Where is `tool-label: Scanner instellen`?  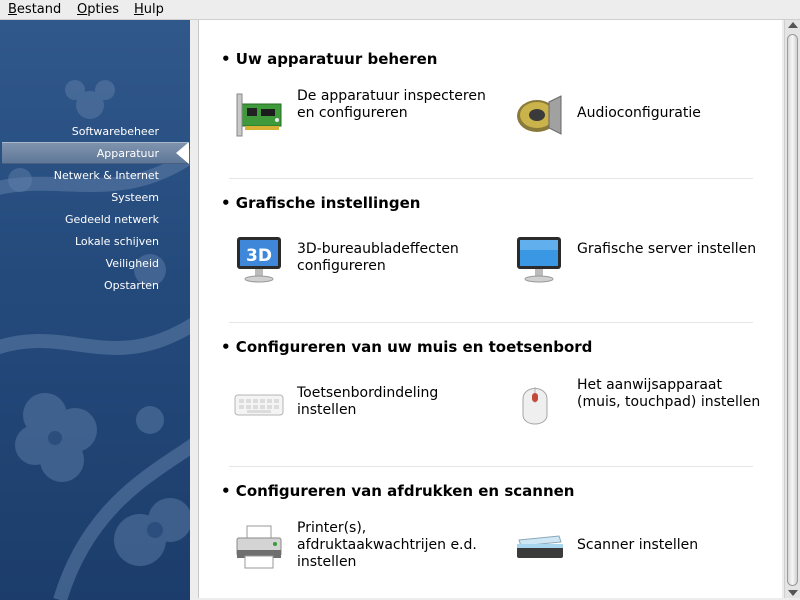
tool-label: Scanner instellen is located at coordinates (638, 545).